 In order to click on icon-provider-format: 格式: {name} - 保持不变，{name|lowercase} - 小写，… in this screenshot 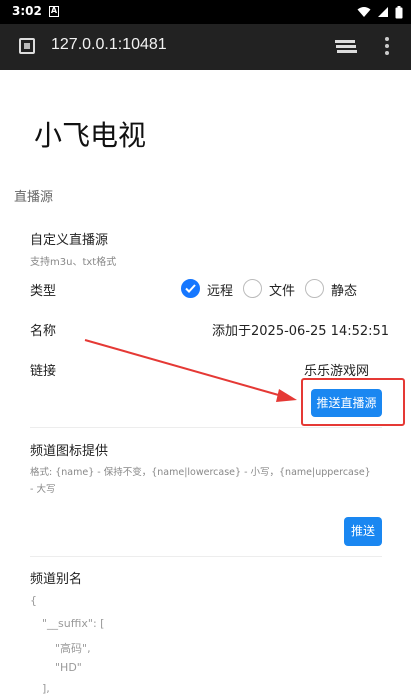, I will do `click(200, 472)`.